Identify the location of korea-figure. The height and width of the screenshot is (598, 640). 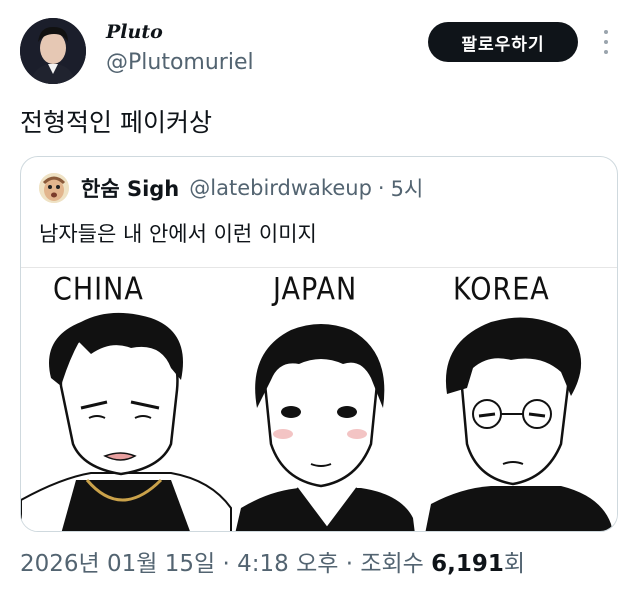
(519, 424).